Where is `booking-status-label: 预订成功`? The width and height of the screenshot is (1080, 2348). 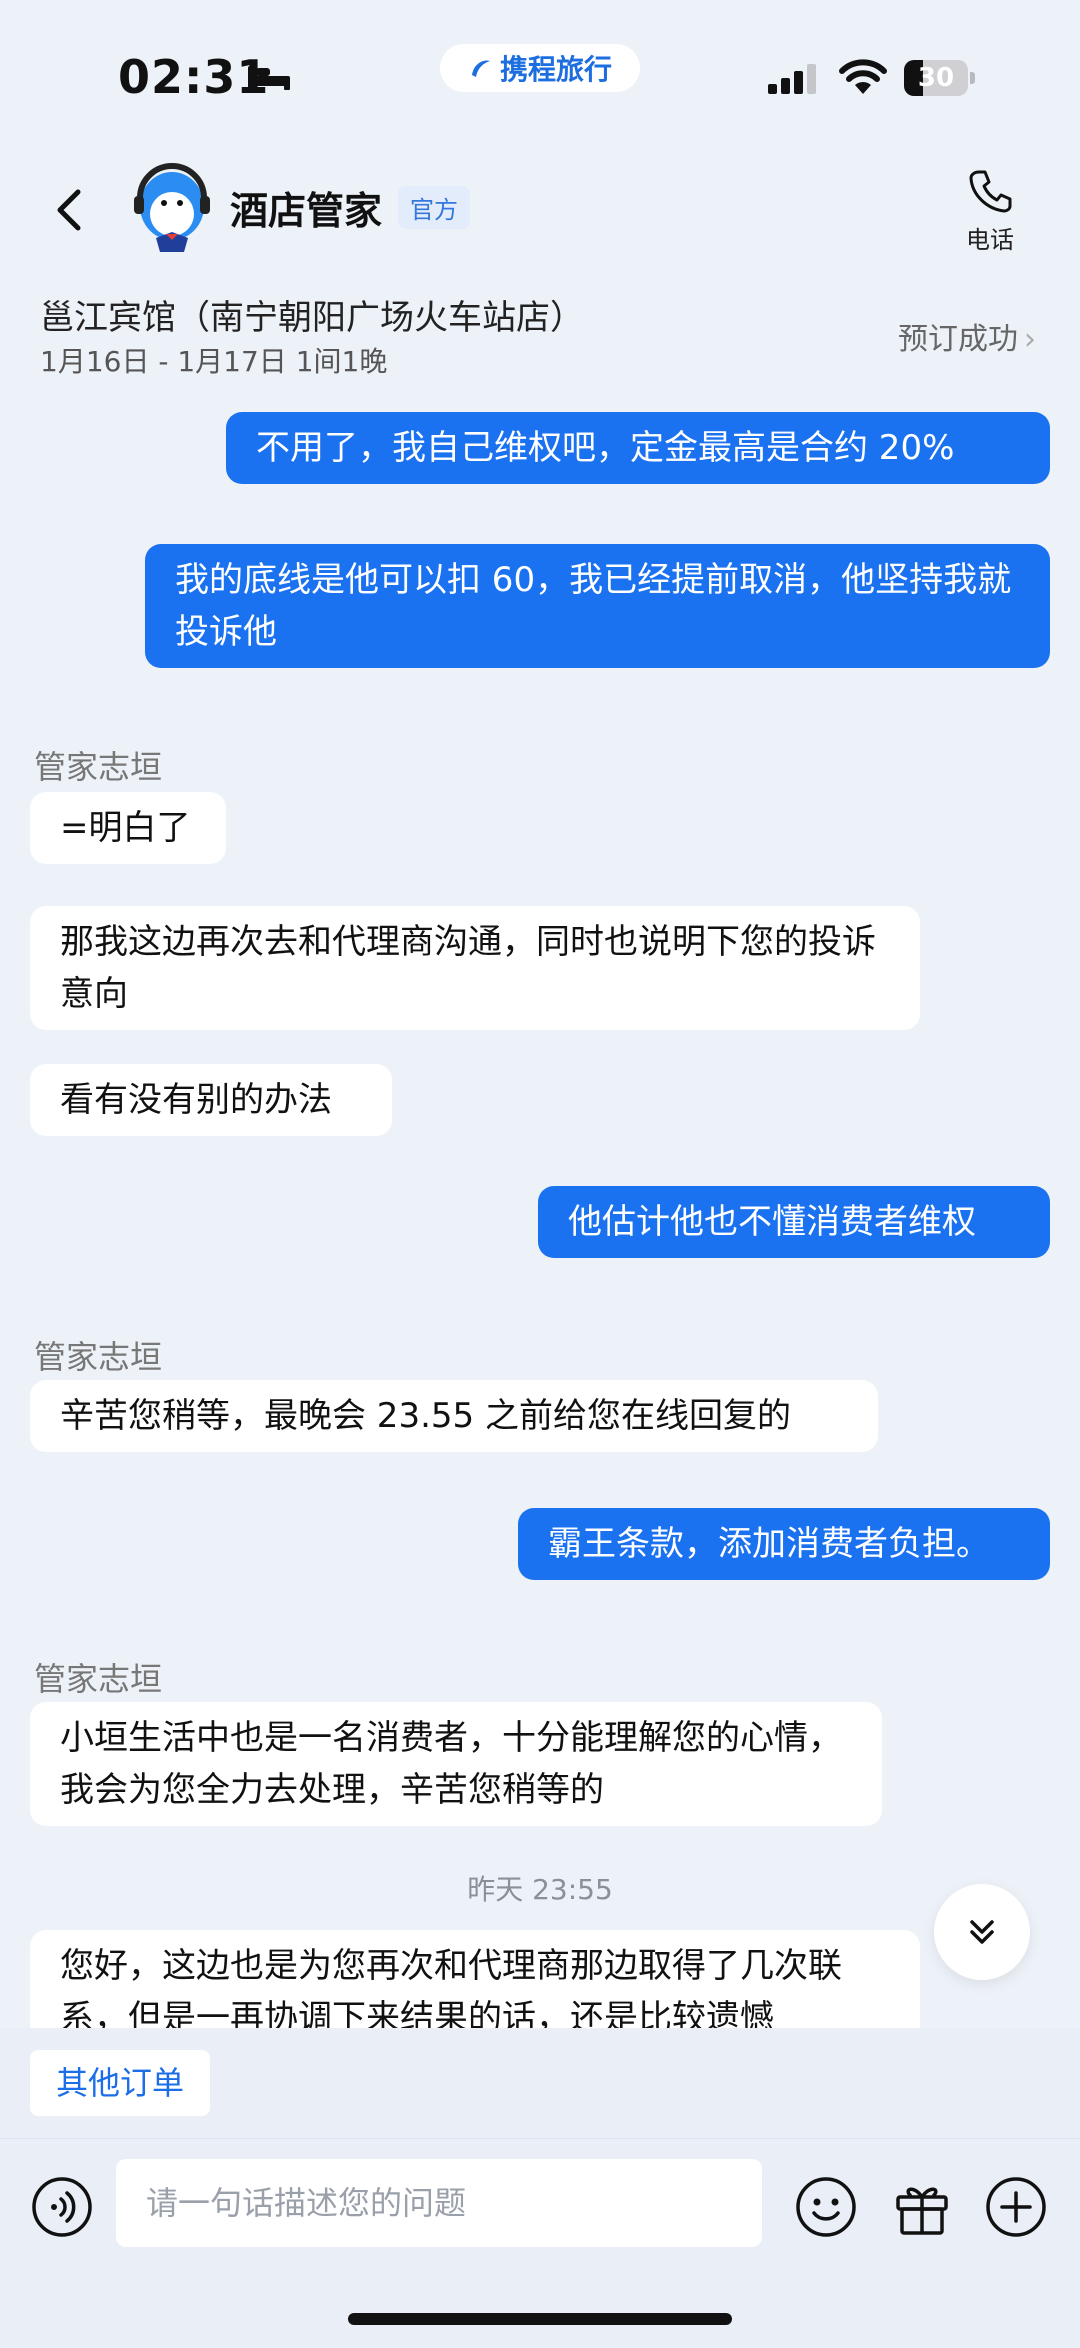
booking-status-label: 预订成功 is located at coordinates (958, 339).